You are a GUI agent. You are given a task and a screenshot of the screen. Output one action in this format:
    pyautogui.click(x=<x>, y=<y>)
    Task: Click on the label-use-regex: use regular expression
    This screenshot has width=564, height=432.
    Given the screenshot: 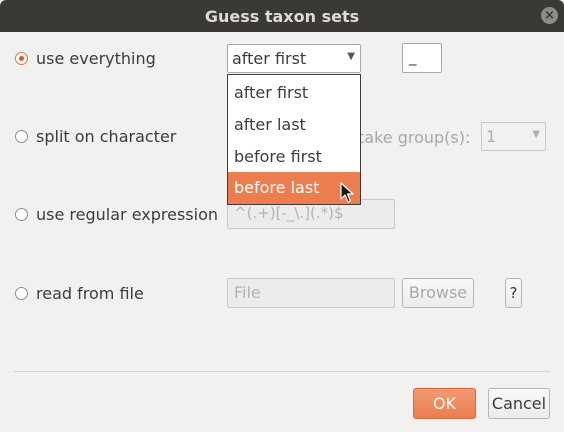 What is the action you would take?
    pyautogui.click(x=127, y=214)
    